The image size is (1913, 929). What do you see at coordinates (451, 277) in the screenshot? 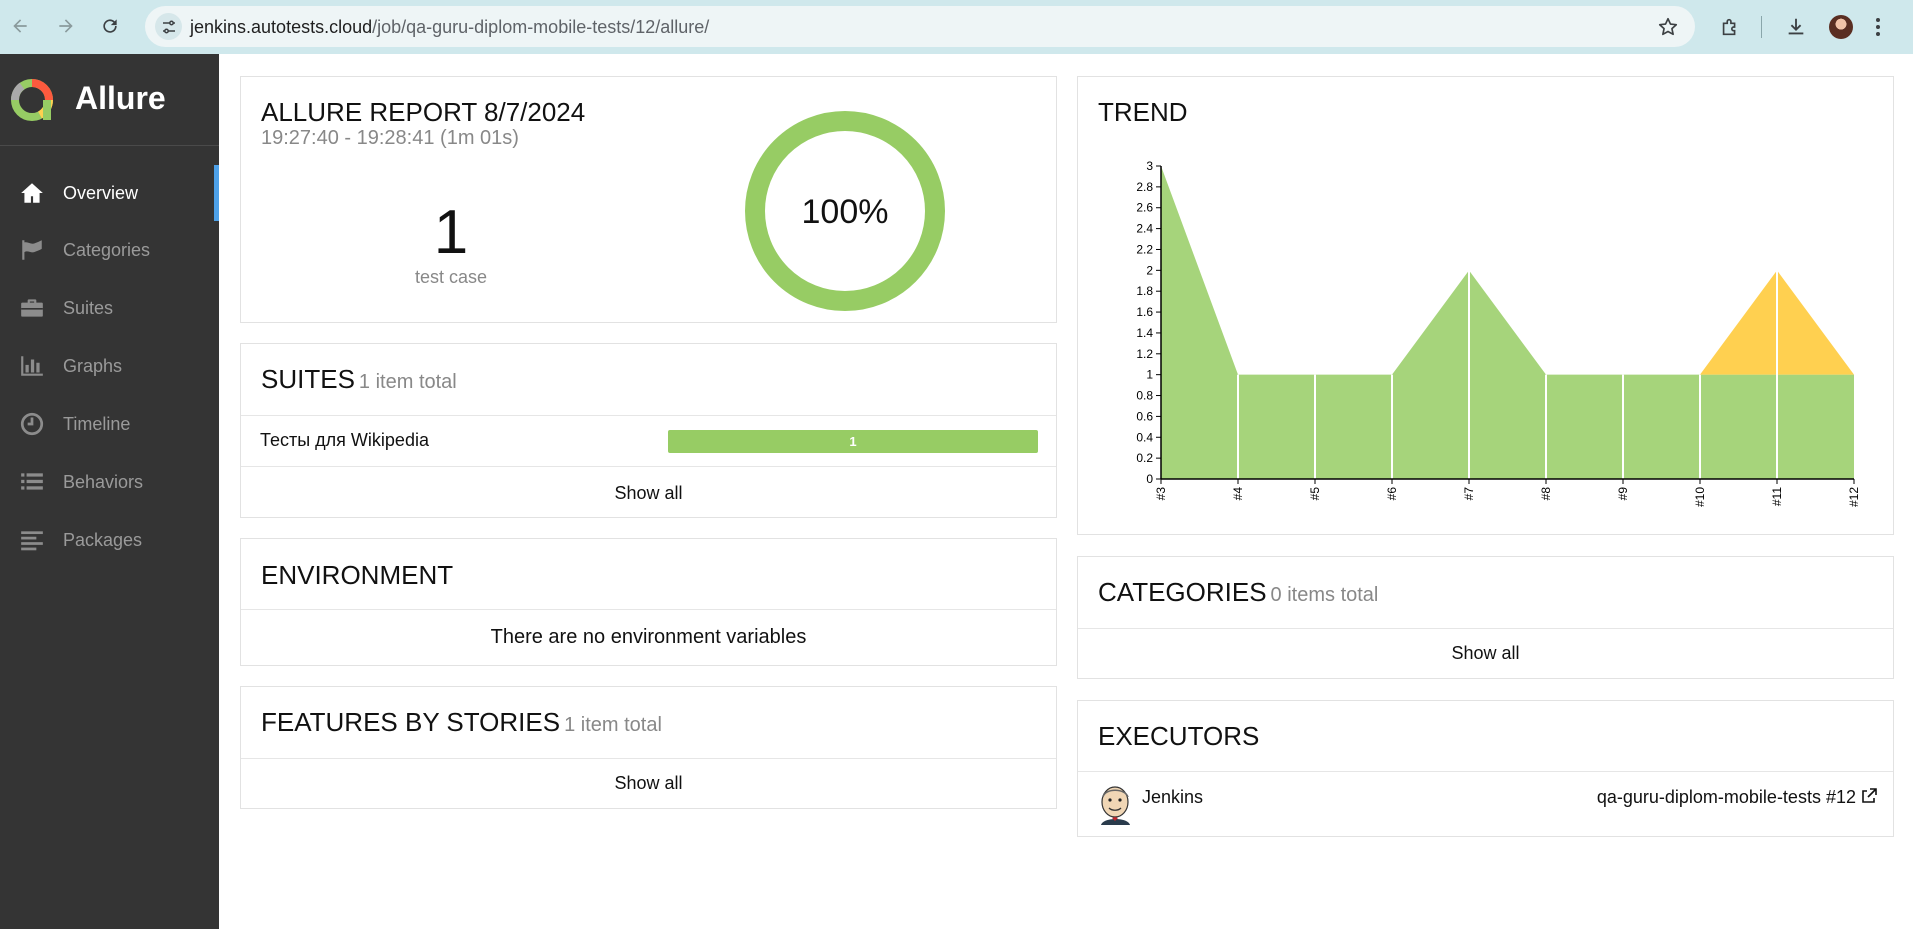
I see `test-case-label: test case` at bounding box center [451, 277].